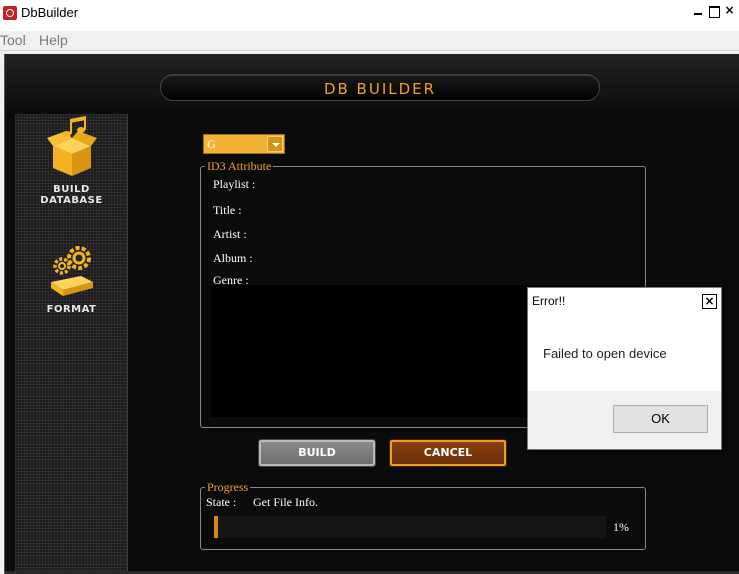  I want to click on dialog-message: Failed to open device, so click(605, 353).